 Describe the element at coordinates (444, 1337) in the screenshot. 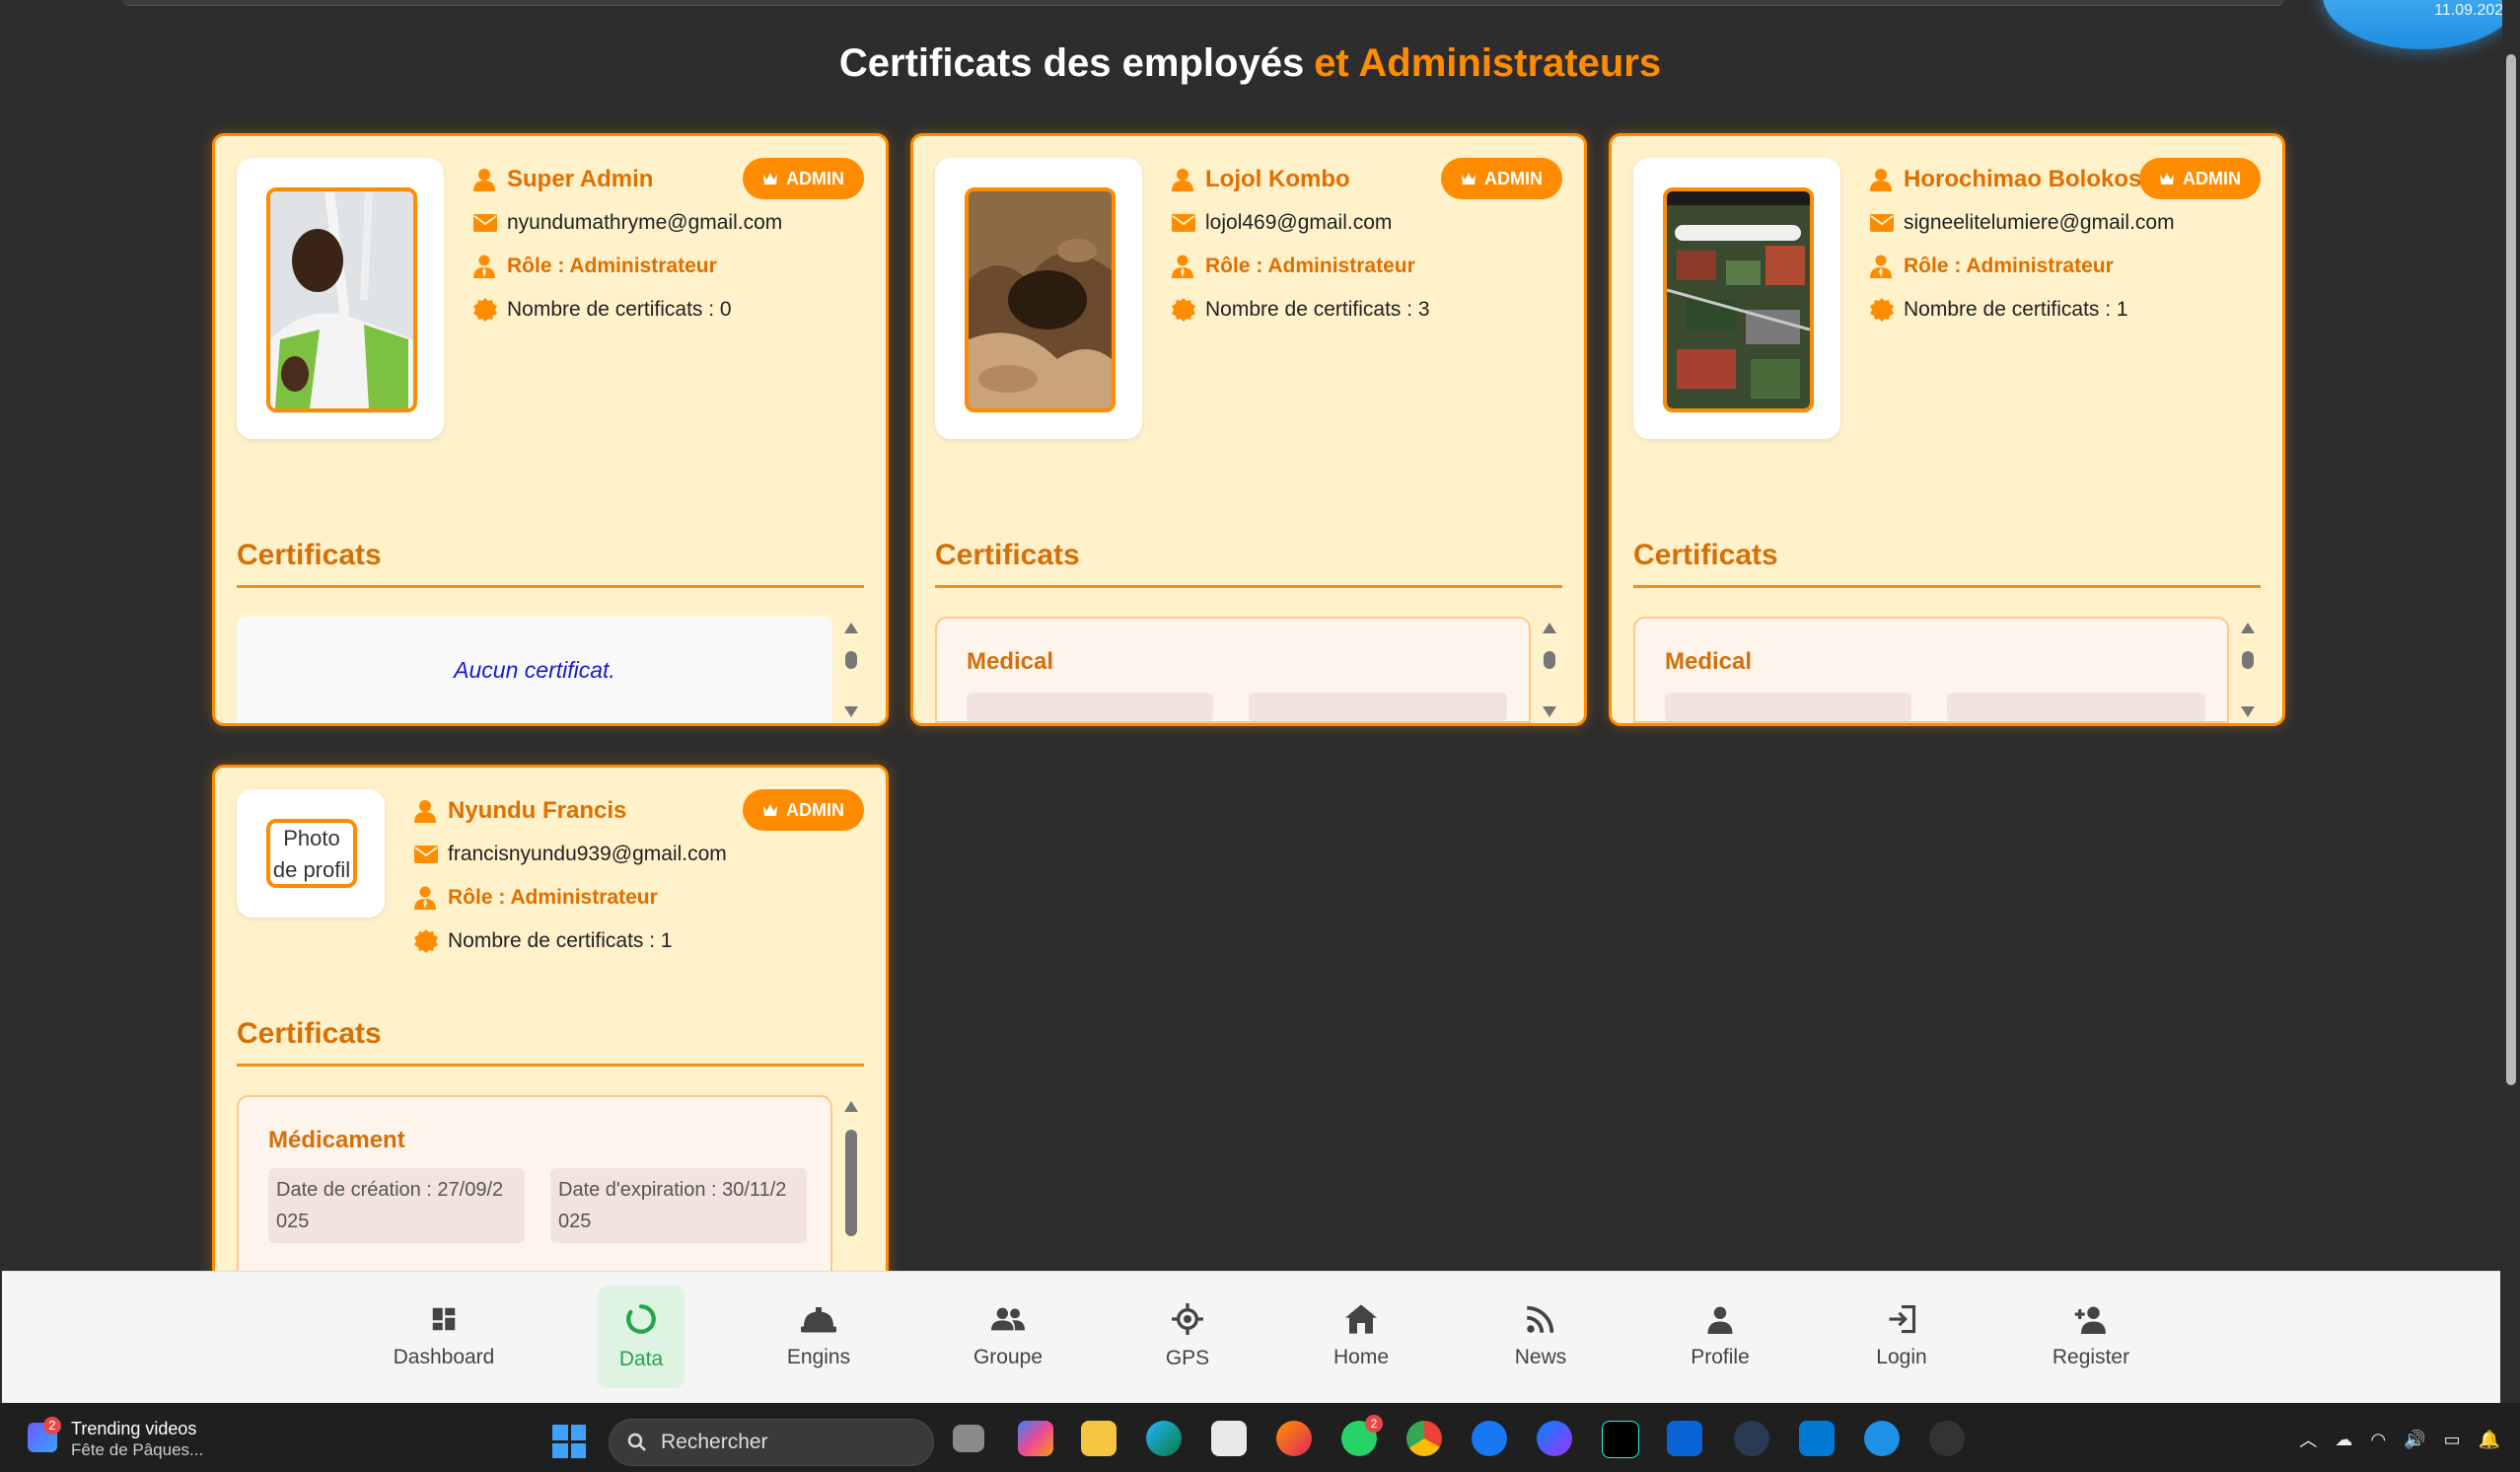

I see `nav-dashboard: Dashboard` at that location.